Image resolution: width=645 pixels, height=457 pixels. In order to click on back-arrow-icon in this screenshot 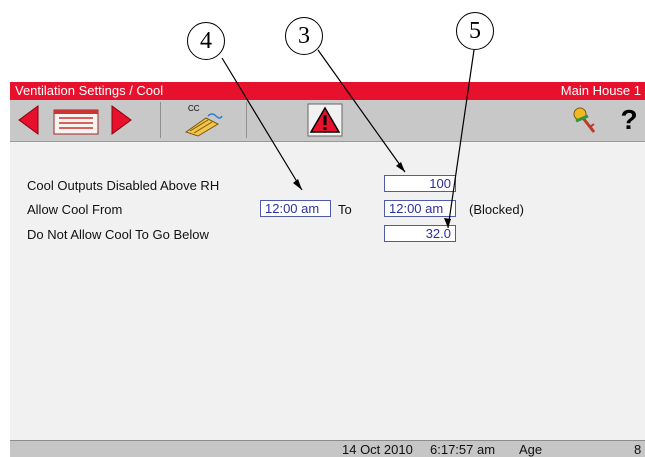, I will do `click(29, 120)`.